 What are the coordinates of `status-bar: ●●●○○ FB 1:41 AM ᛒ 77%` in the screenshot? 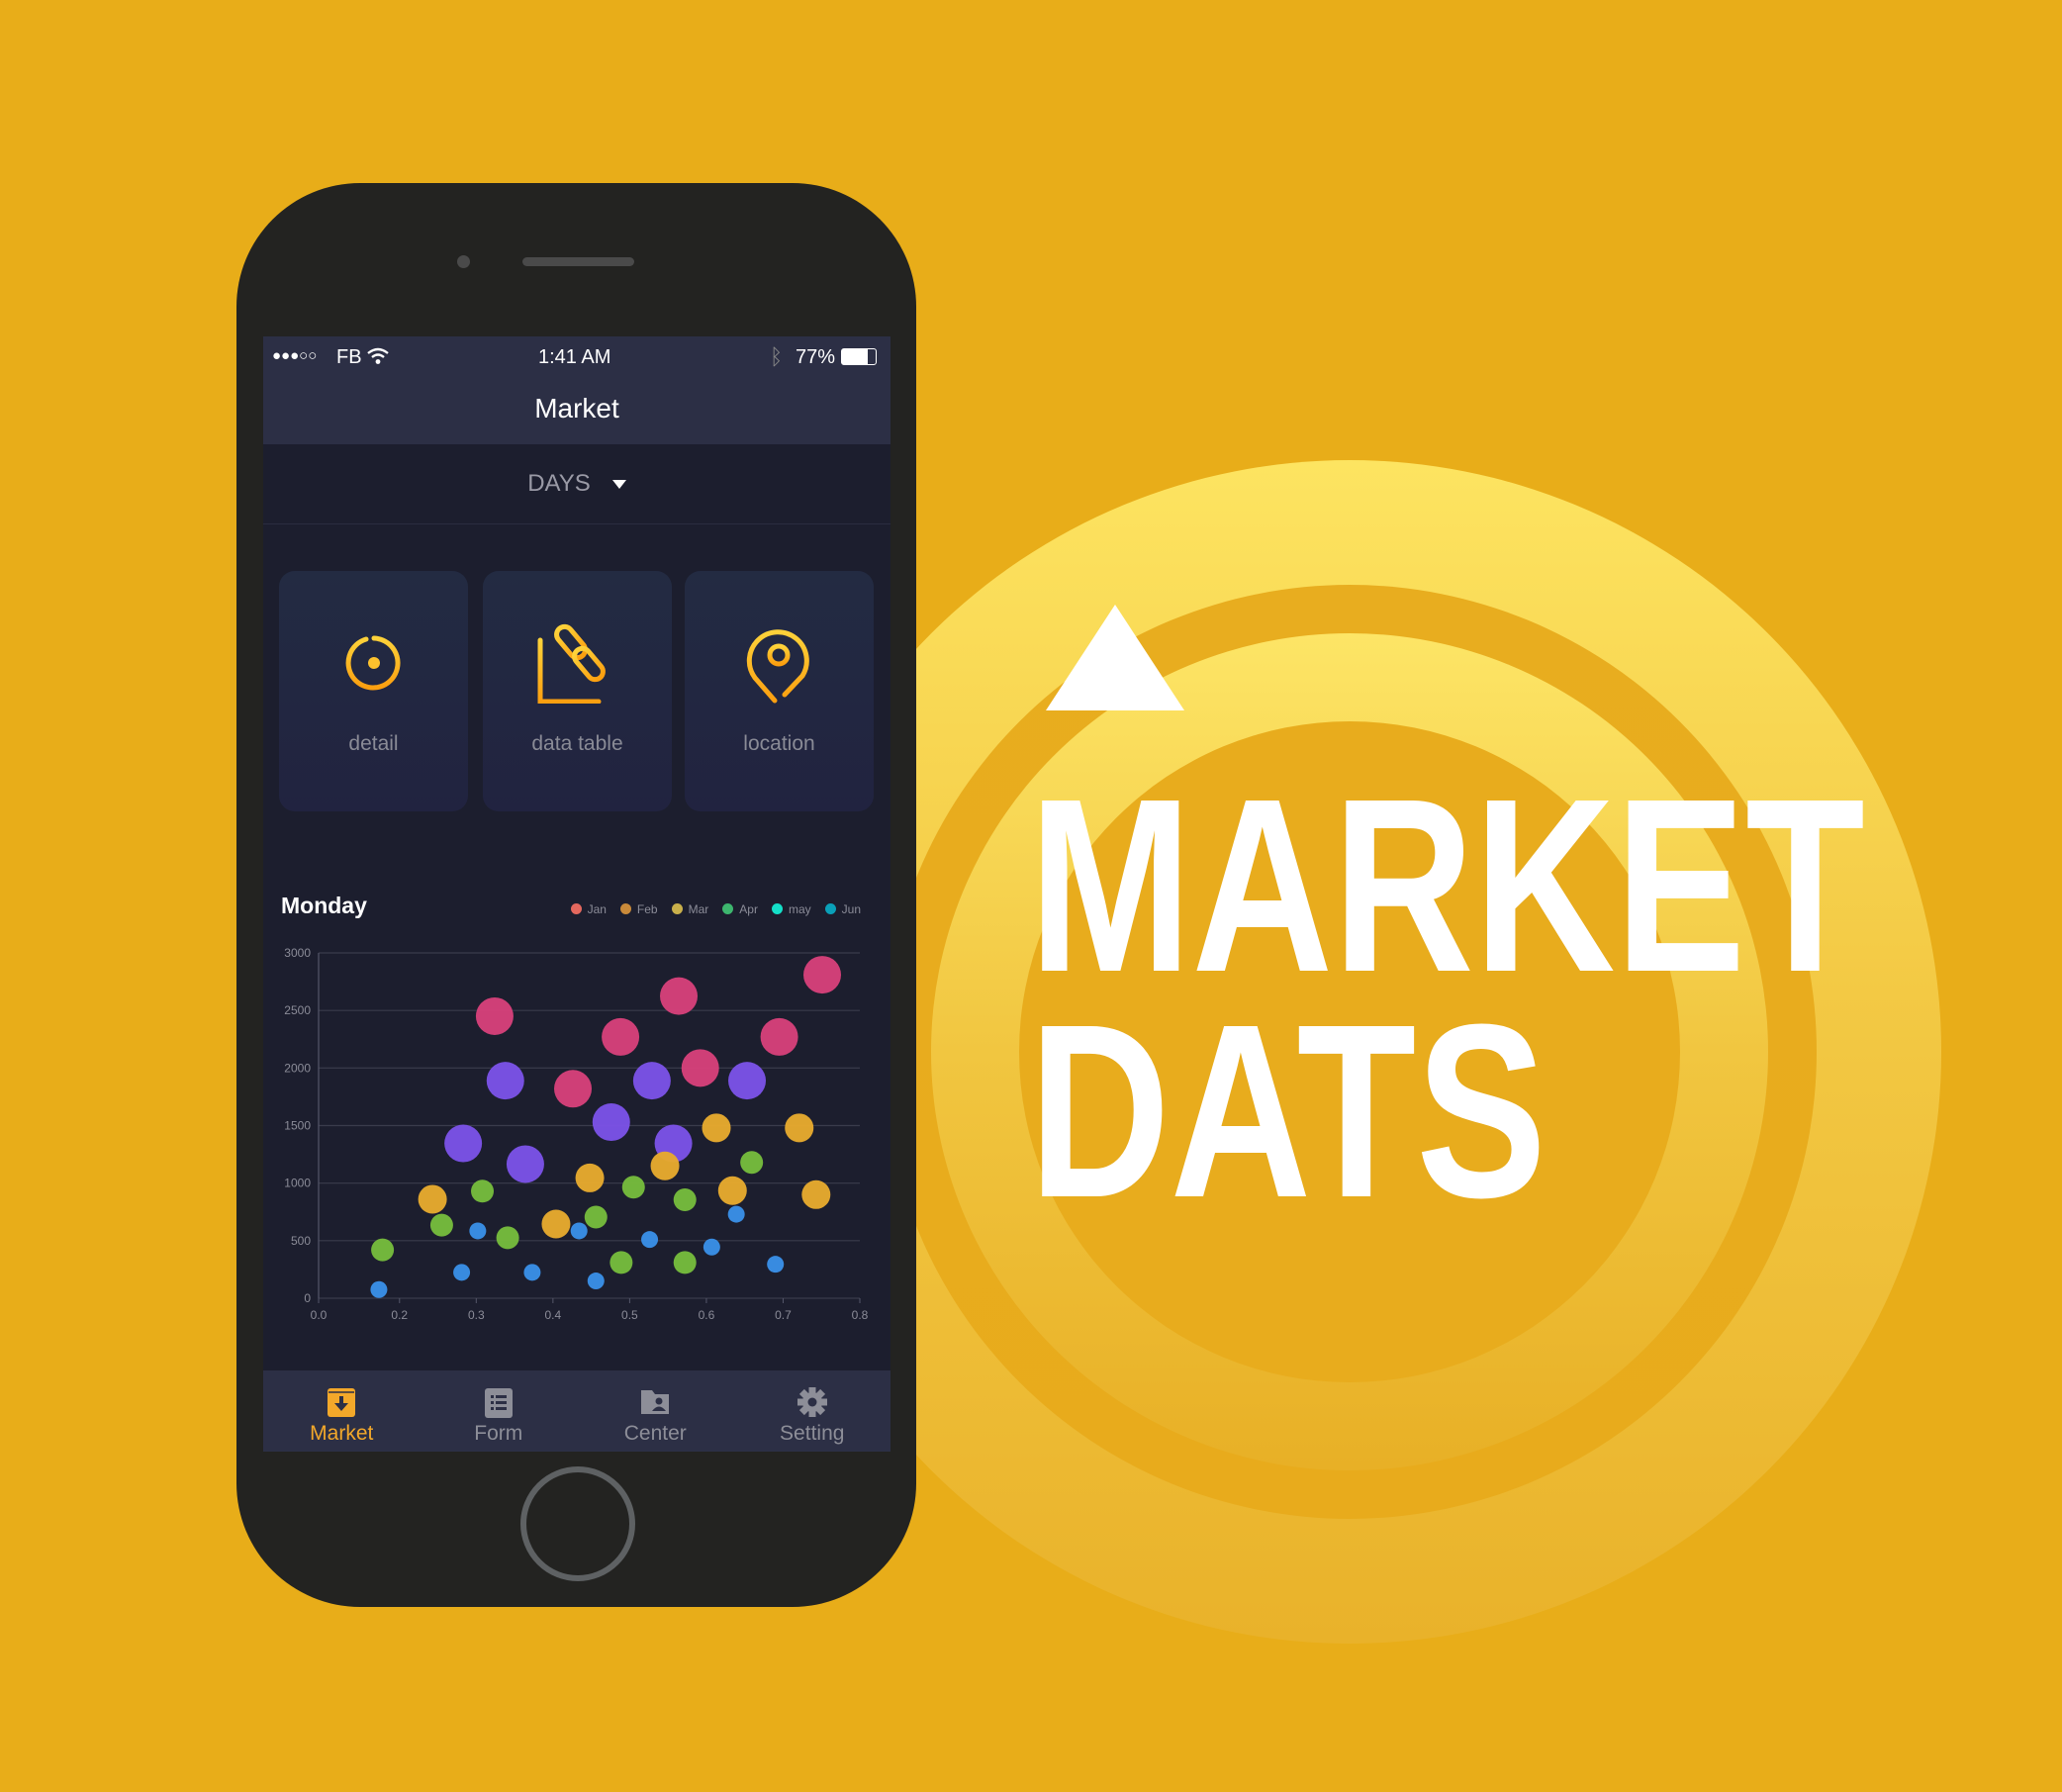 It's located at (576, 359).